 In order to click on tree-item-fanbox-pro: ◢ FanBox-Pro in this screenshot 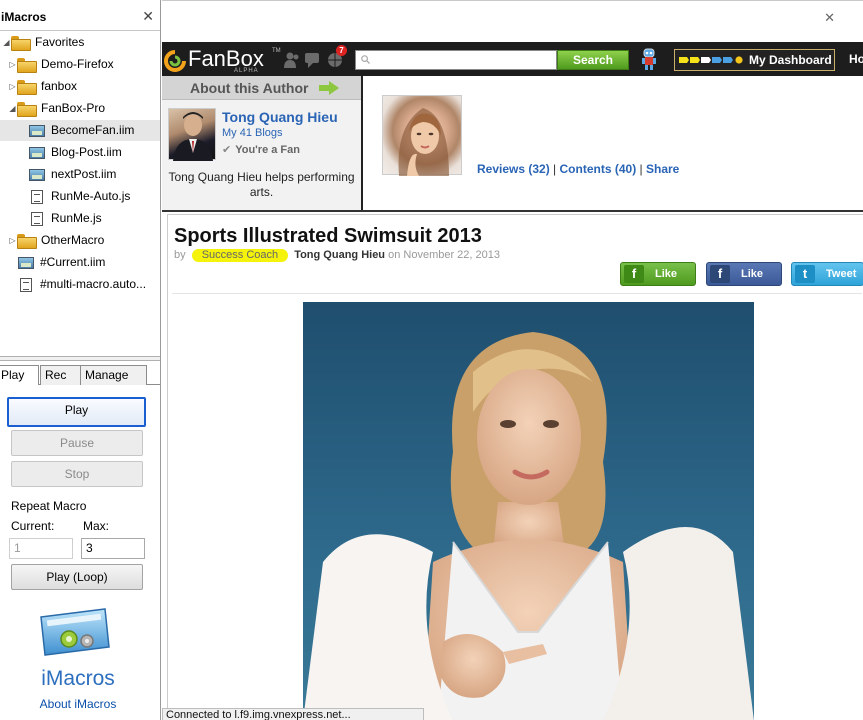, I will do `click(56, 108)`.